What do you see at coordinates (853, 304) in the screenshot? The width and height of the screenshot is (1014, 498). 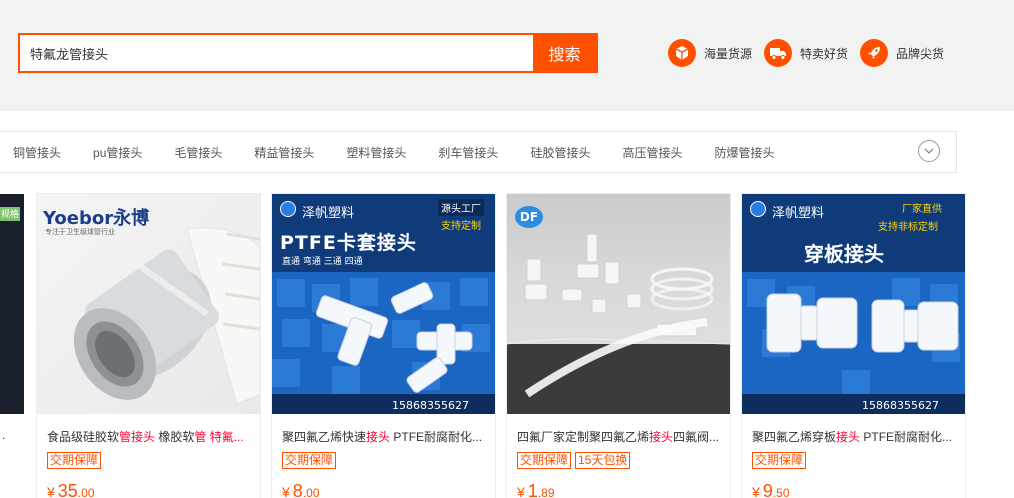 I see `product-image: 泽帆塑料 厂家直供 支持非标定制 穿板接头 15868355627` at bounding box center [853, 304].